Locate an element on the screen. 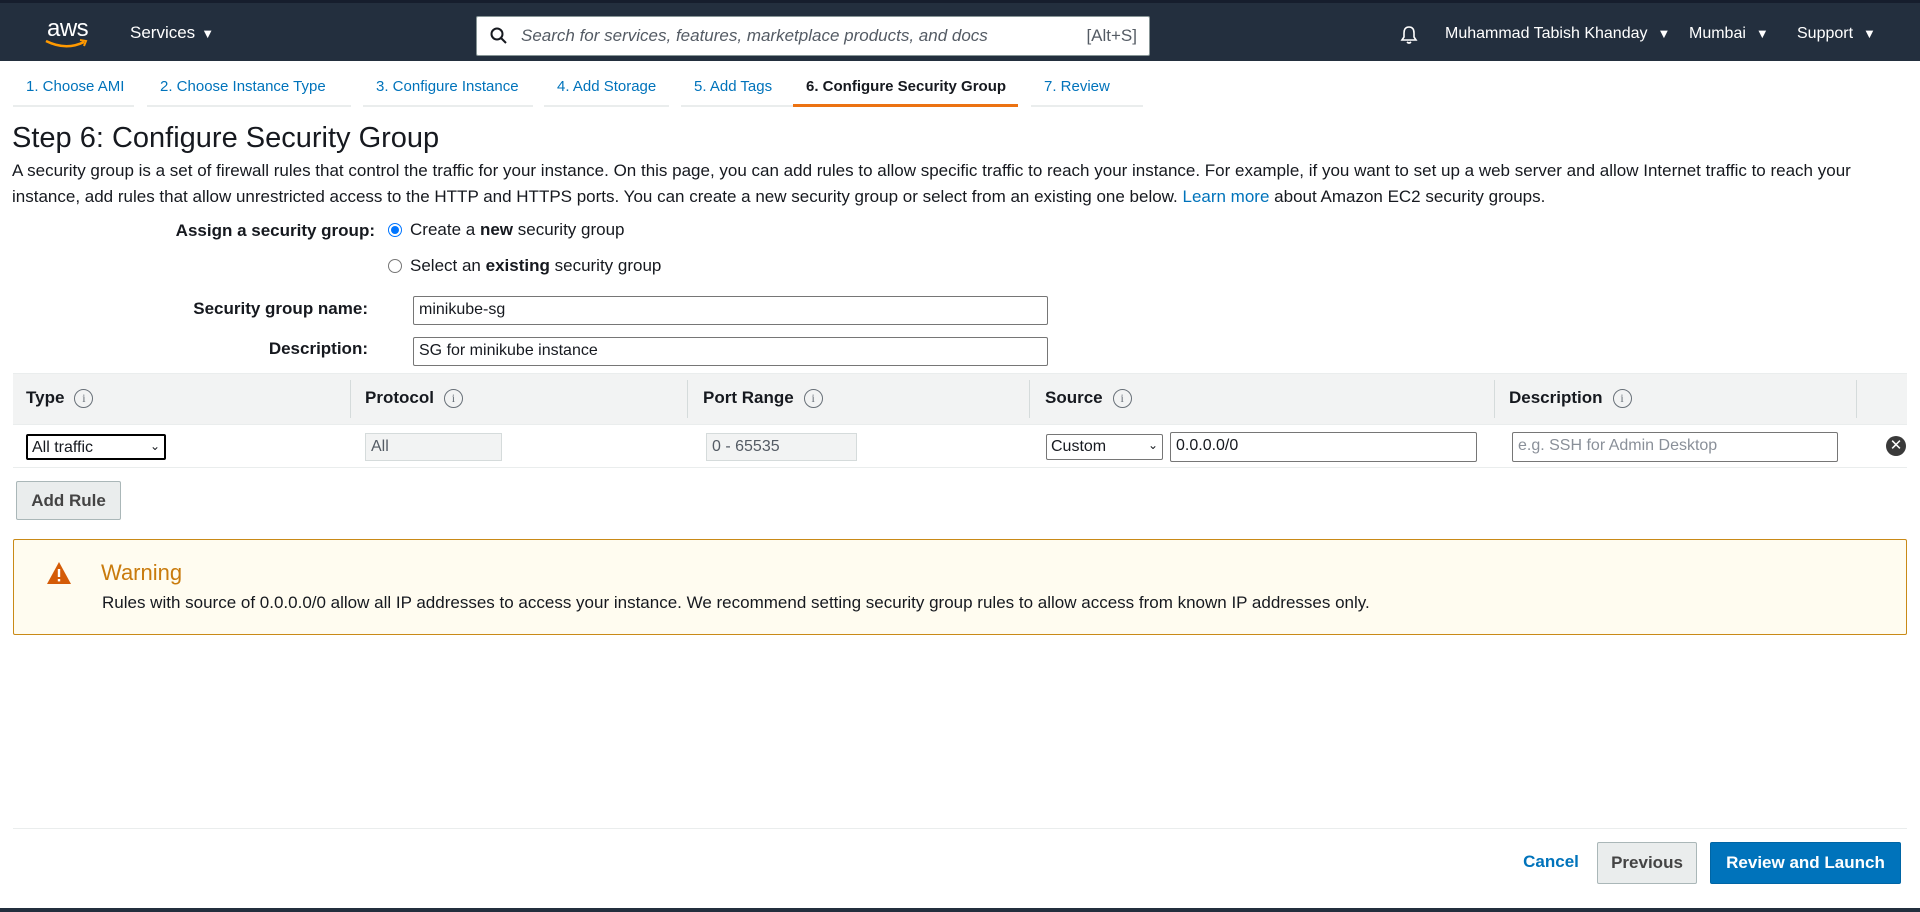  region-menu: Mumbai ▼ is located at coordinates (1729, 34).